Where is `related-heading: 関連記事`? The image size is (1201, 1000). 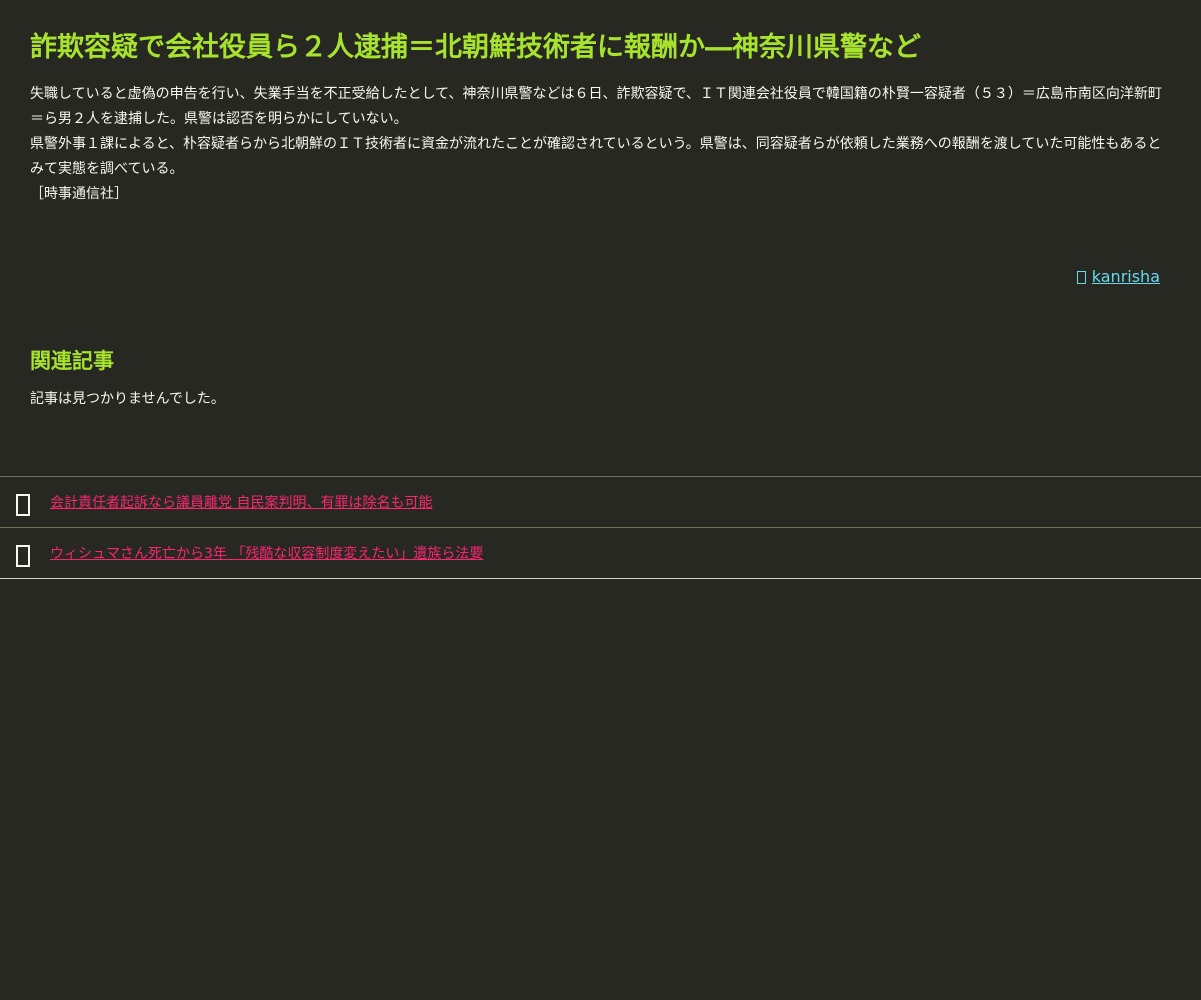
related-heading: 関連記事 is located at coordinates (72, 361).